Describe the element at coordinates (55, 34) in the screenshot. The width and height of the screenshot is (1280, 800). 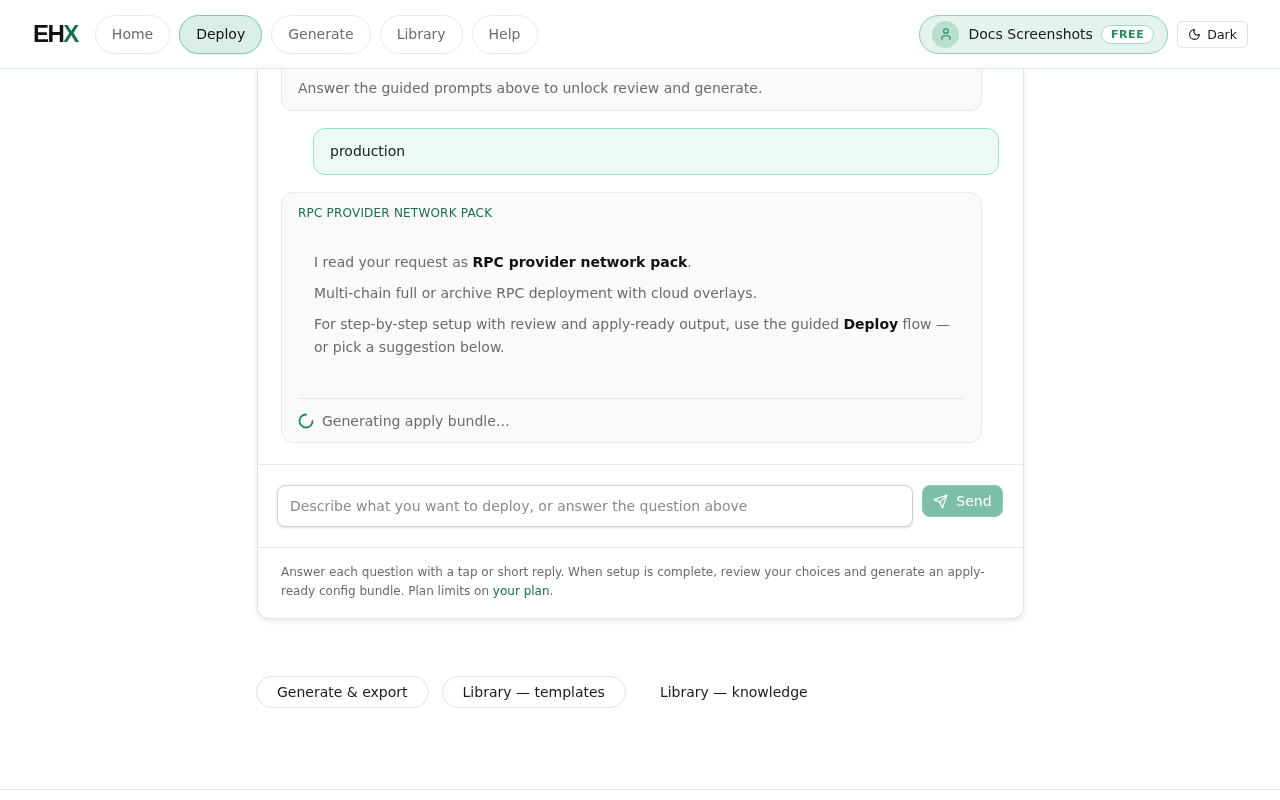
I see `logo: EHX` at that location.